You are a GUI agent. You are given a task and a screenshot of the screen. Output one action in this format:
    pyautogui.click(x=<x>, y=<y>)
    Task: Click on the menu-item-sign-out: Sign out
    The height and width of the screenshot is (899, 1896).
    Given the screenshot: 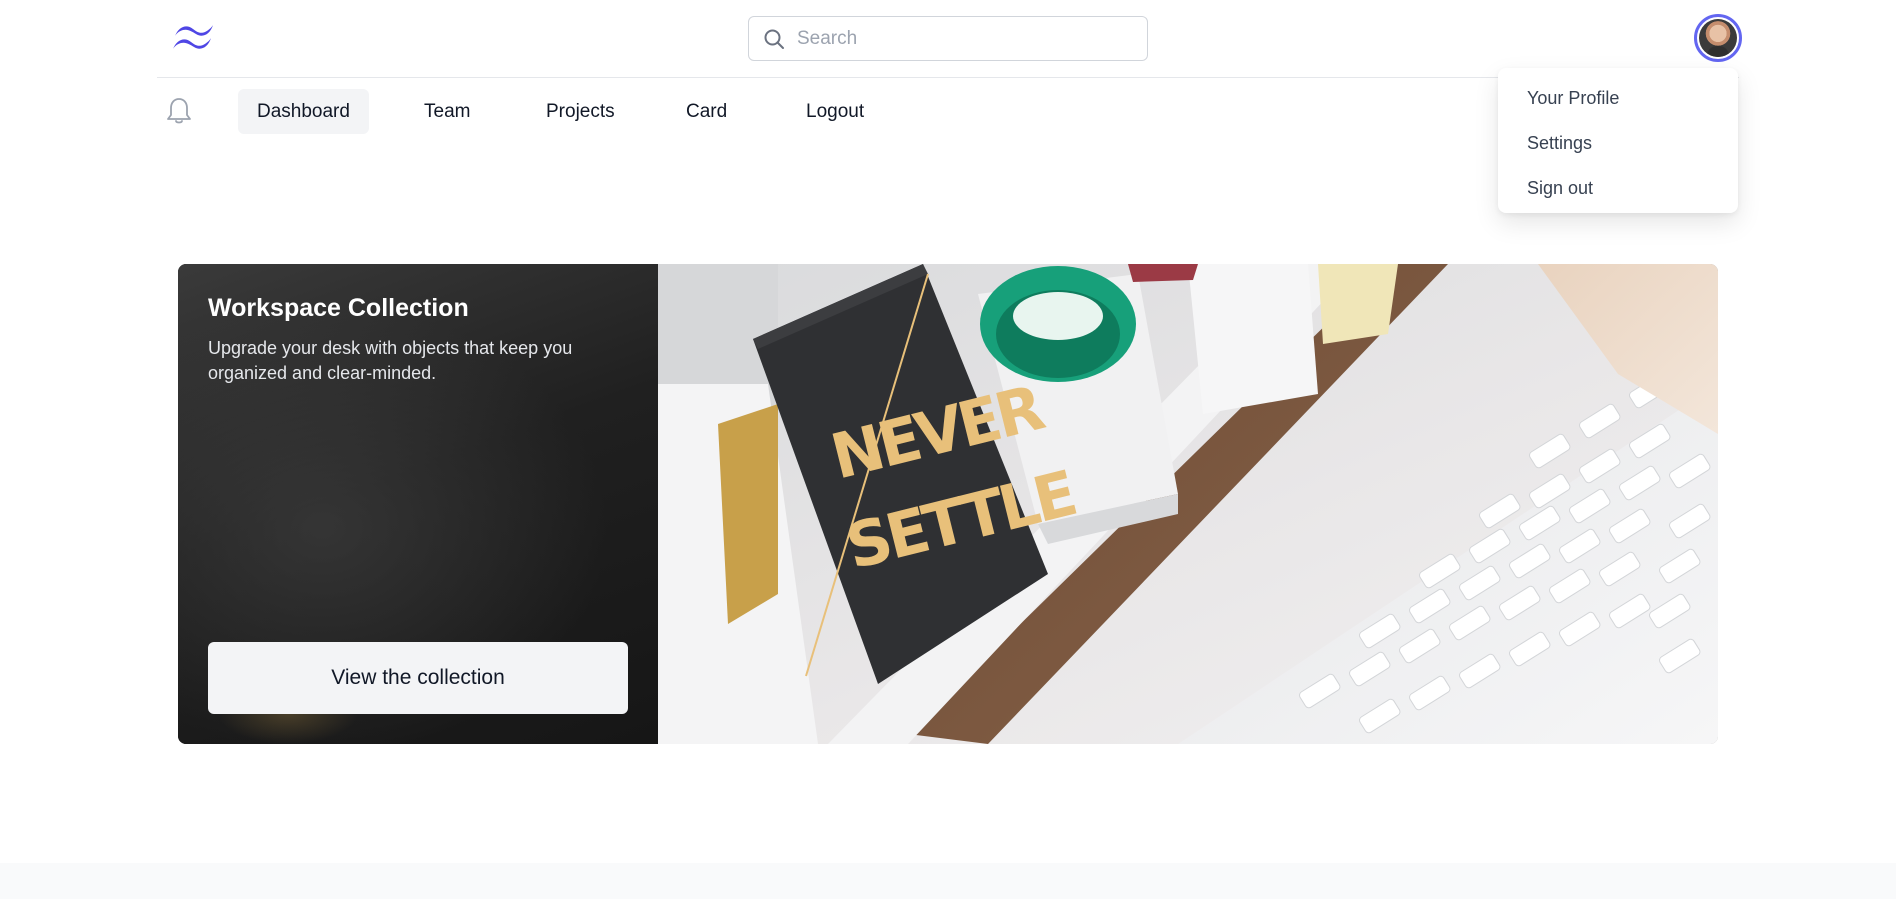 What is the action you would take?
    pyautogui.click(x=1618, y=188)
    